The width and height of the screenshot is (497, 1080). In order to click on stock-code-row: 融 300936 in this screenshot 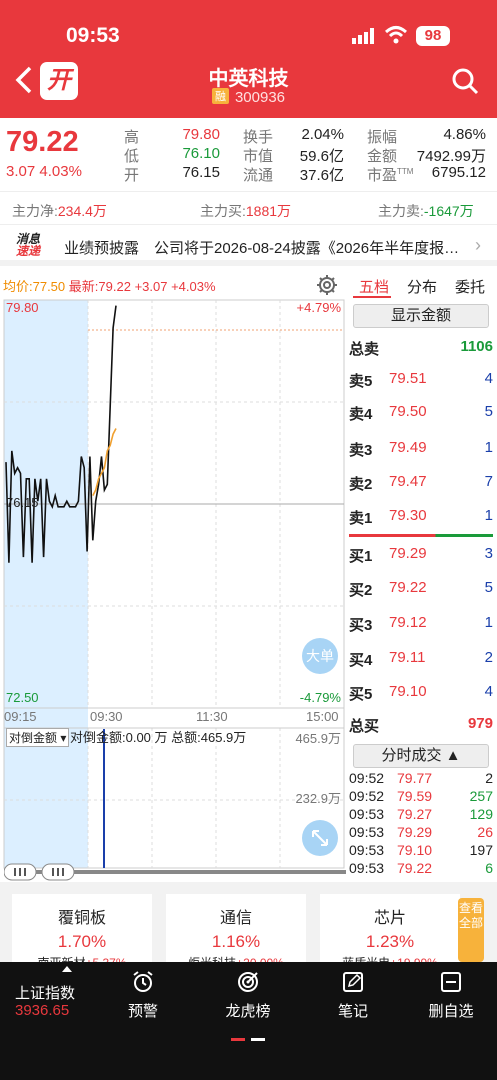, I will do `click(248, 97)`.